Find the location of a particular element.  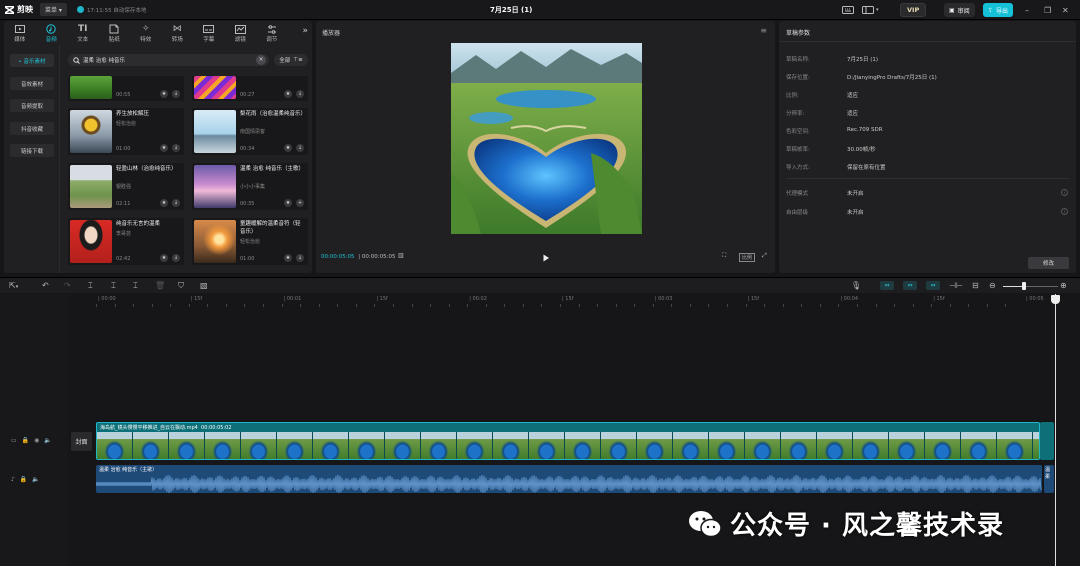

export-button: ⇪ 导出 is located at coordinates (998, 10).